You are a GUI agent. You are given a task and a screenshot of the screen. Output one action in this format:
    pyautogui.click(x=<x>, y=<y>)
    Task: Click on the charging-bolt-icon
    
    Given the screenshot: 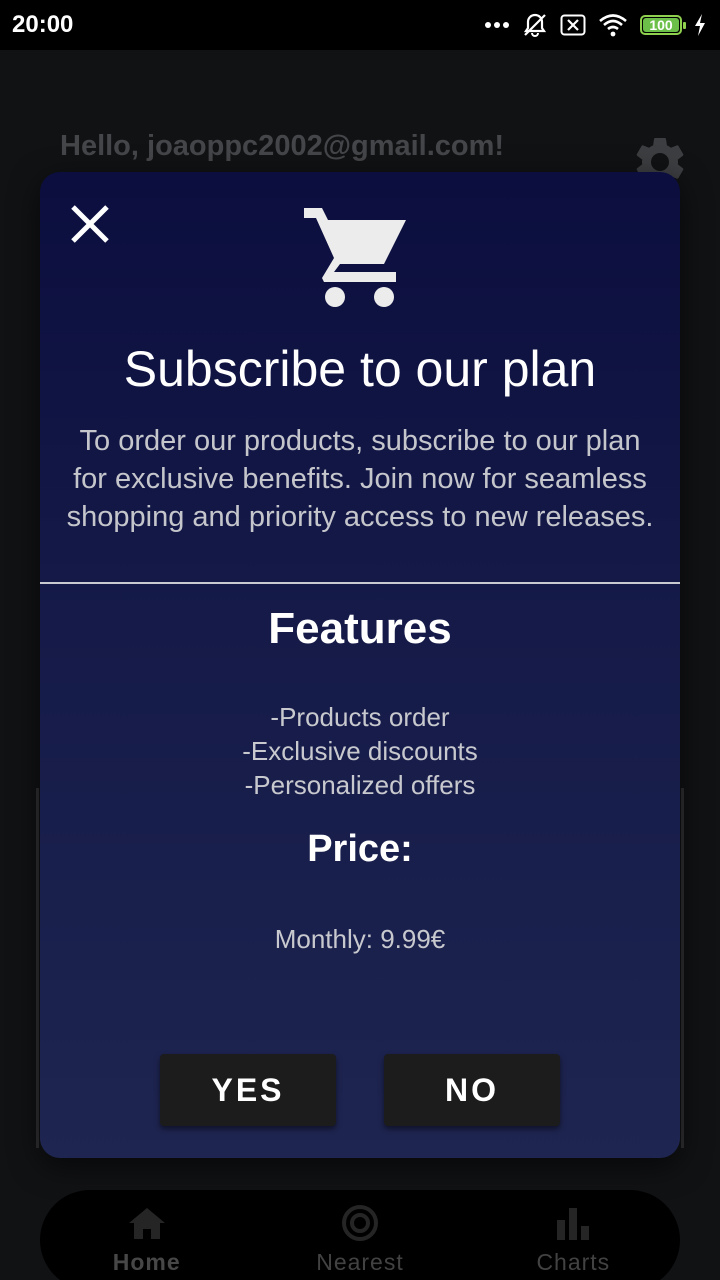 What is the action you would take?
    pyautogui.click(x=700, y=25)
    